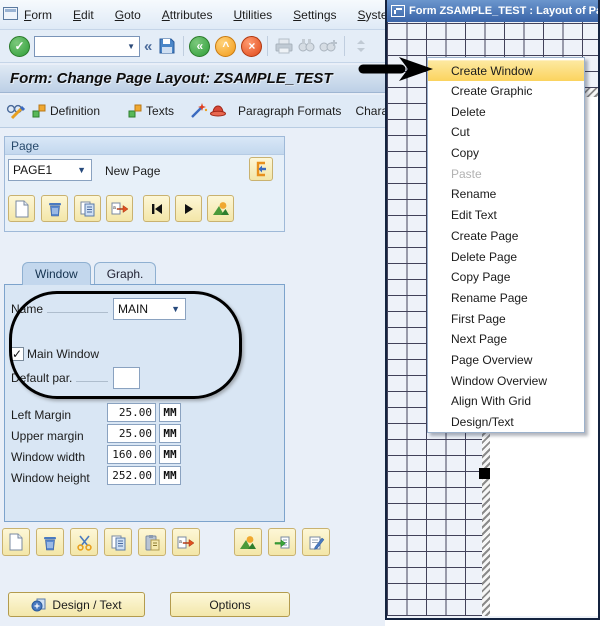 This screenshot has width=600, height=626. I want to click on ctx-cut: Cut, so click(506, 132).